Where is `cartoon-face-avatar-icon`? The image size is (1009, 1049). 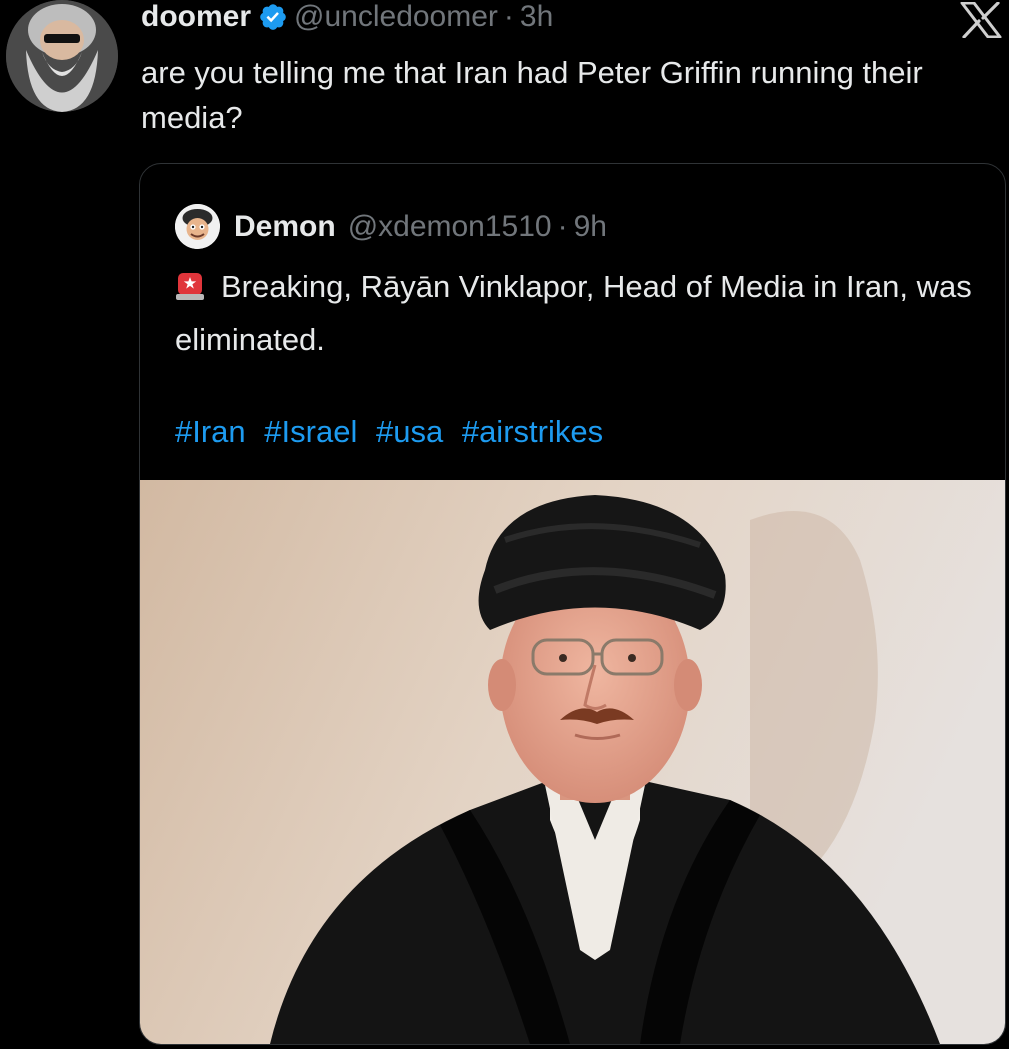
cartoon-face-avatar-icon is located at coordinates (197, 226).